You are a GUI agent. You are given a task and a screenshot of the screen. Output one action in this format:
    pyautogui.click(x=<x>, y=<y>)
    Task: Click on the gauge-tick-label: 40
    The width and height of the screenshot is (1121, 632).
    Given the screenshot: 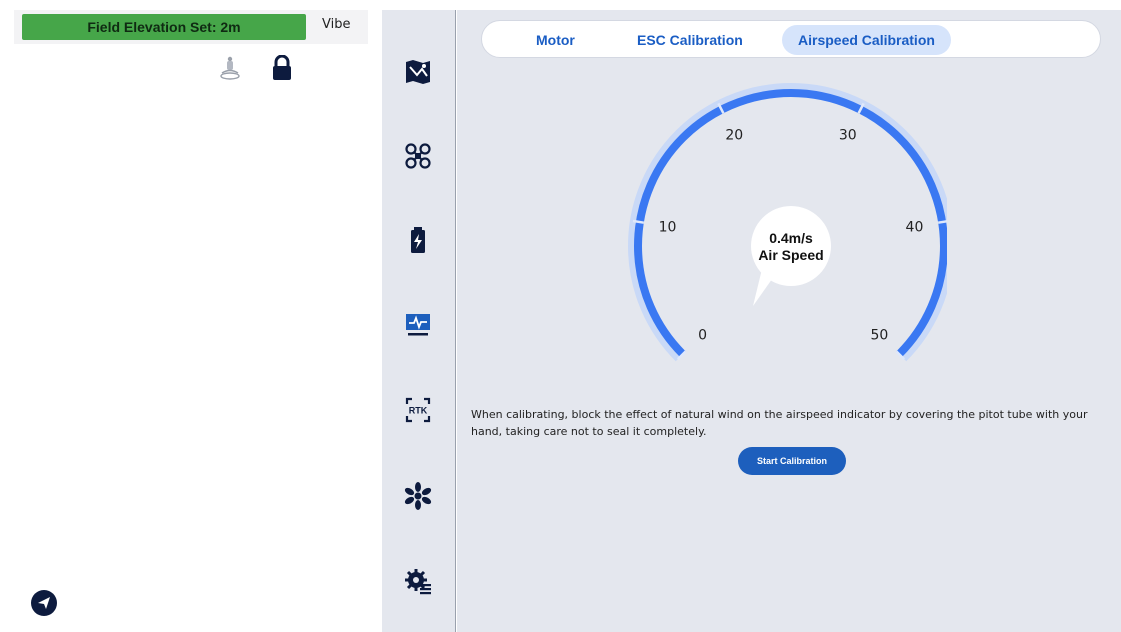 What is the action you would take?
    pyautogui.click(x=915, y=227)
    